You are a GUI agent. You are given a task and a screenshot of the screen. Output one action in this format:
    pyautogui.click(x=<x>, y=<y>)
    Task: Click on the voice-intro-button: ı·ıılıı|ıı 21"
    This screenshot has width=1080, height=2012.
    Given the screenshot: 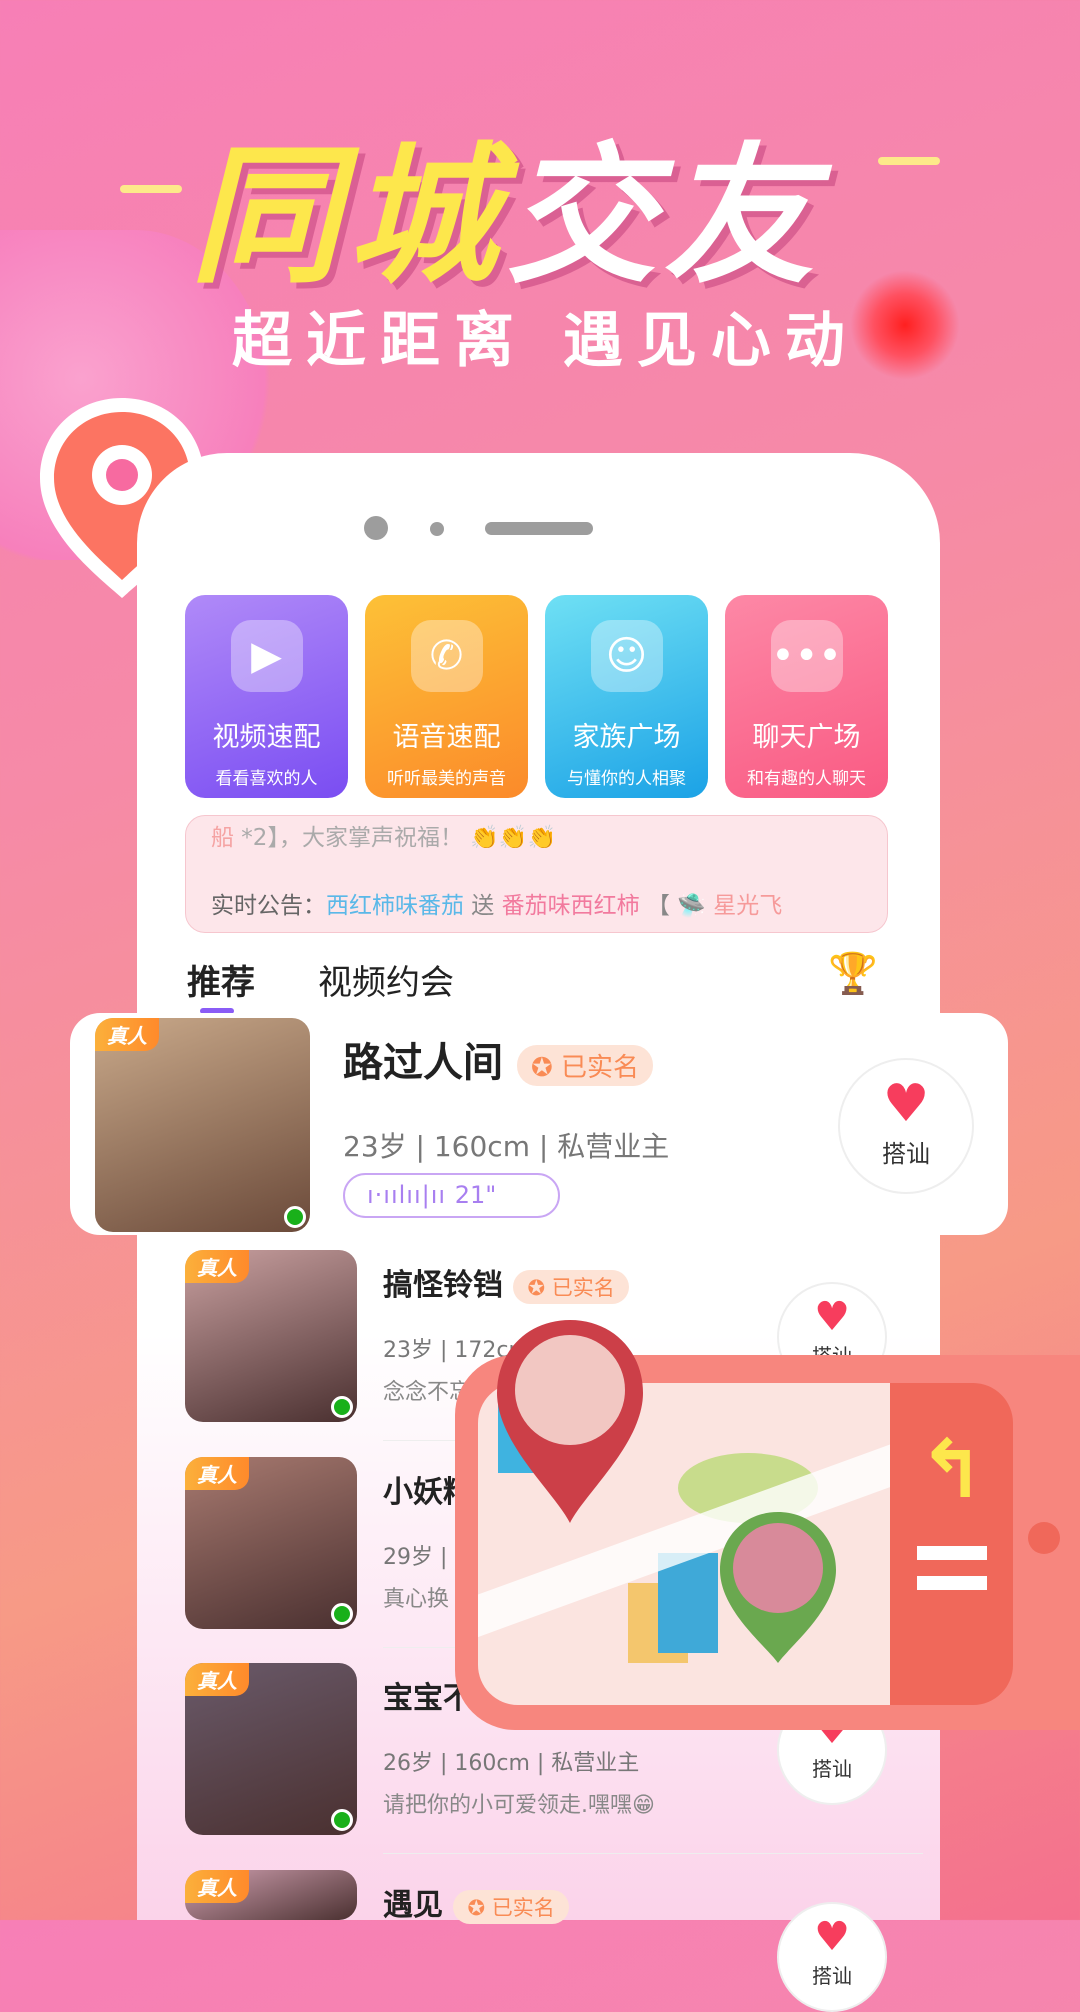 What is the action you would take?
    pyautogui.click(x=451, y=1195)
    